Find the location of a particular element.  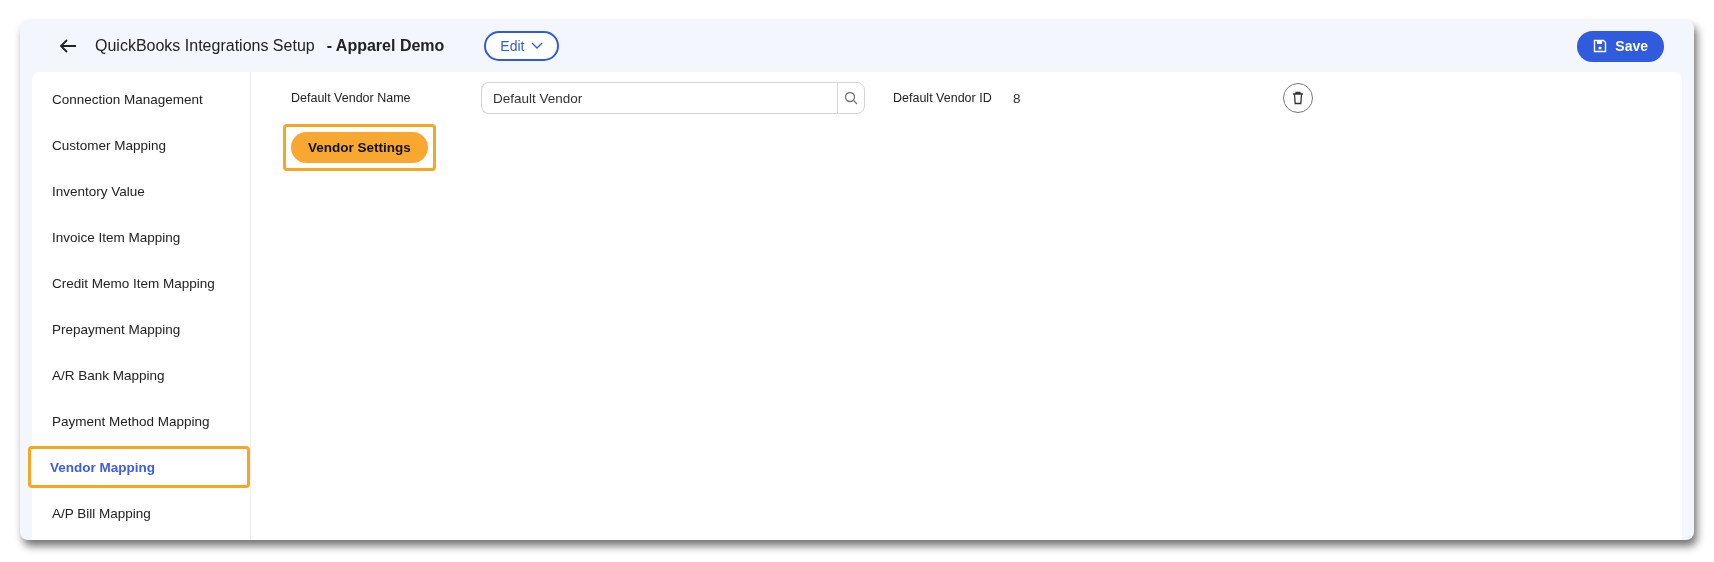

sidebar-item: Connection Management is located at coordinates (141, 99).